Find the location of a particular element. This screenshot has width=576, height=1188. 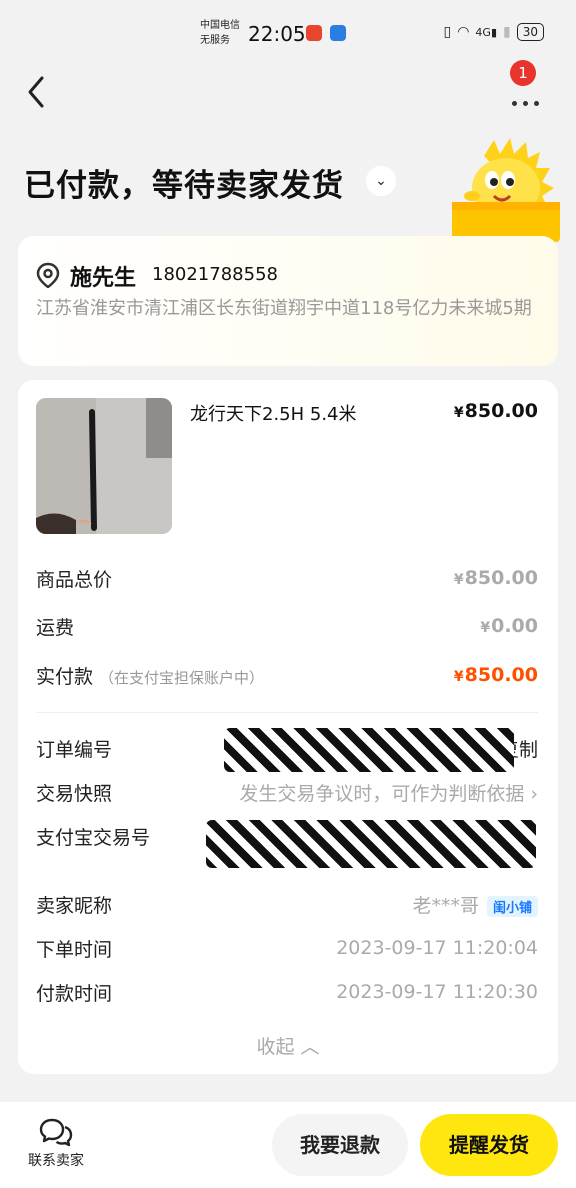

paid-label-text: 实付款 is located at coordinates (65, 676).